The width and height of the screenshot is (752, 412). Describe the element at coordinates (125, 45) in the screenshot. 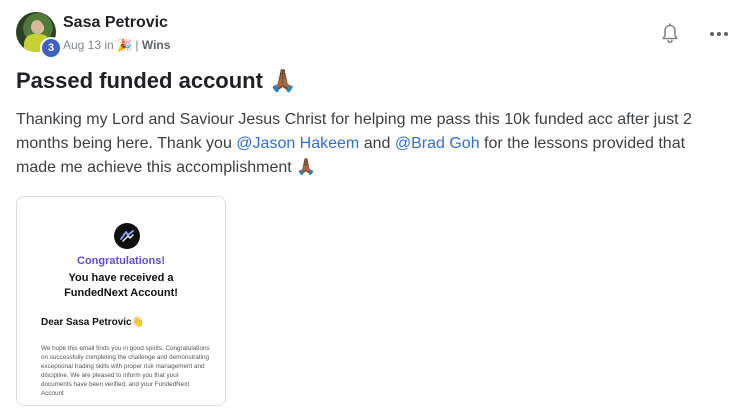

I see `party-popper-icon: 🎉` at that location.